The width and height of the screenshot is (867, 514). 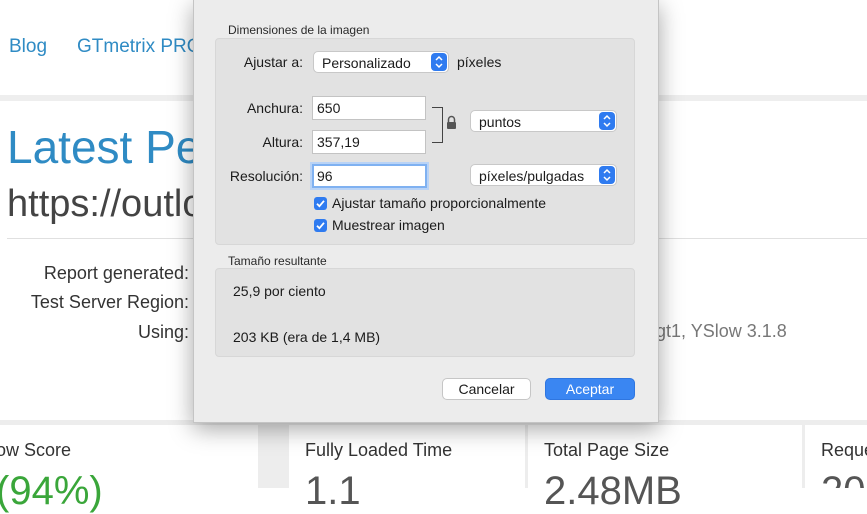 What do you see at coordinates (369, 108) in the screenshot?
I see `width-field: 650` at bounding box center [369, 108].